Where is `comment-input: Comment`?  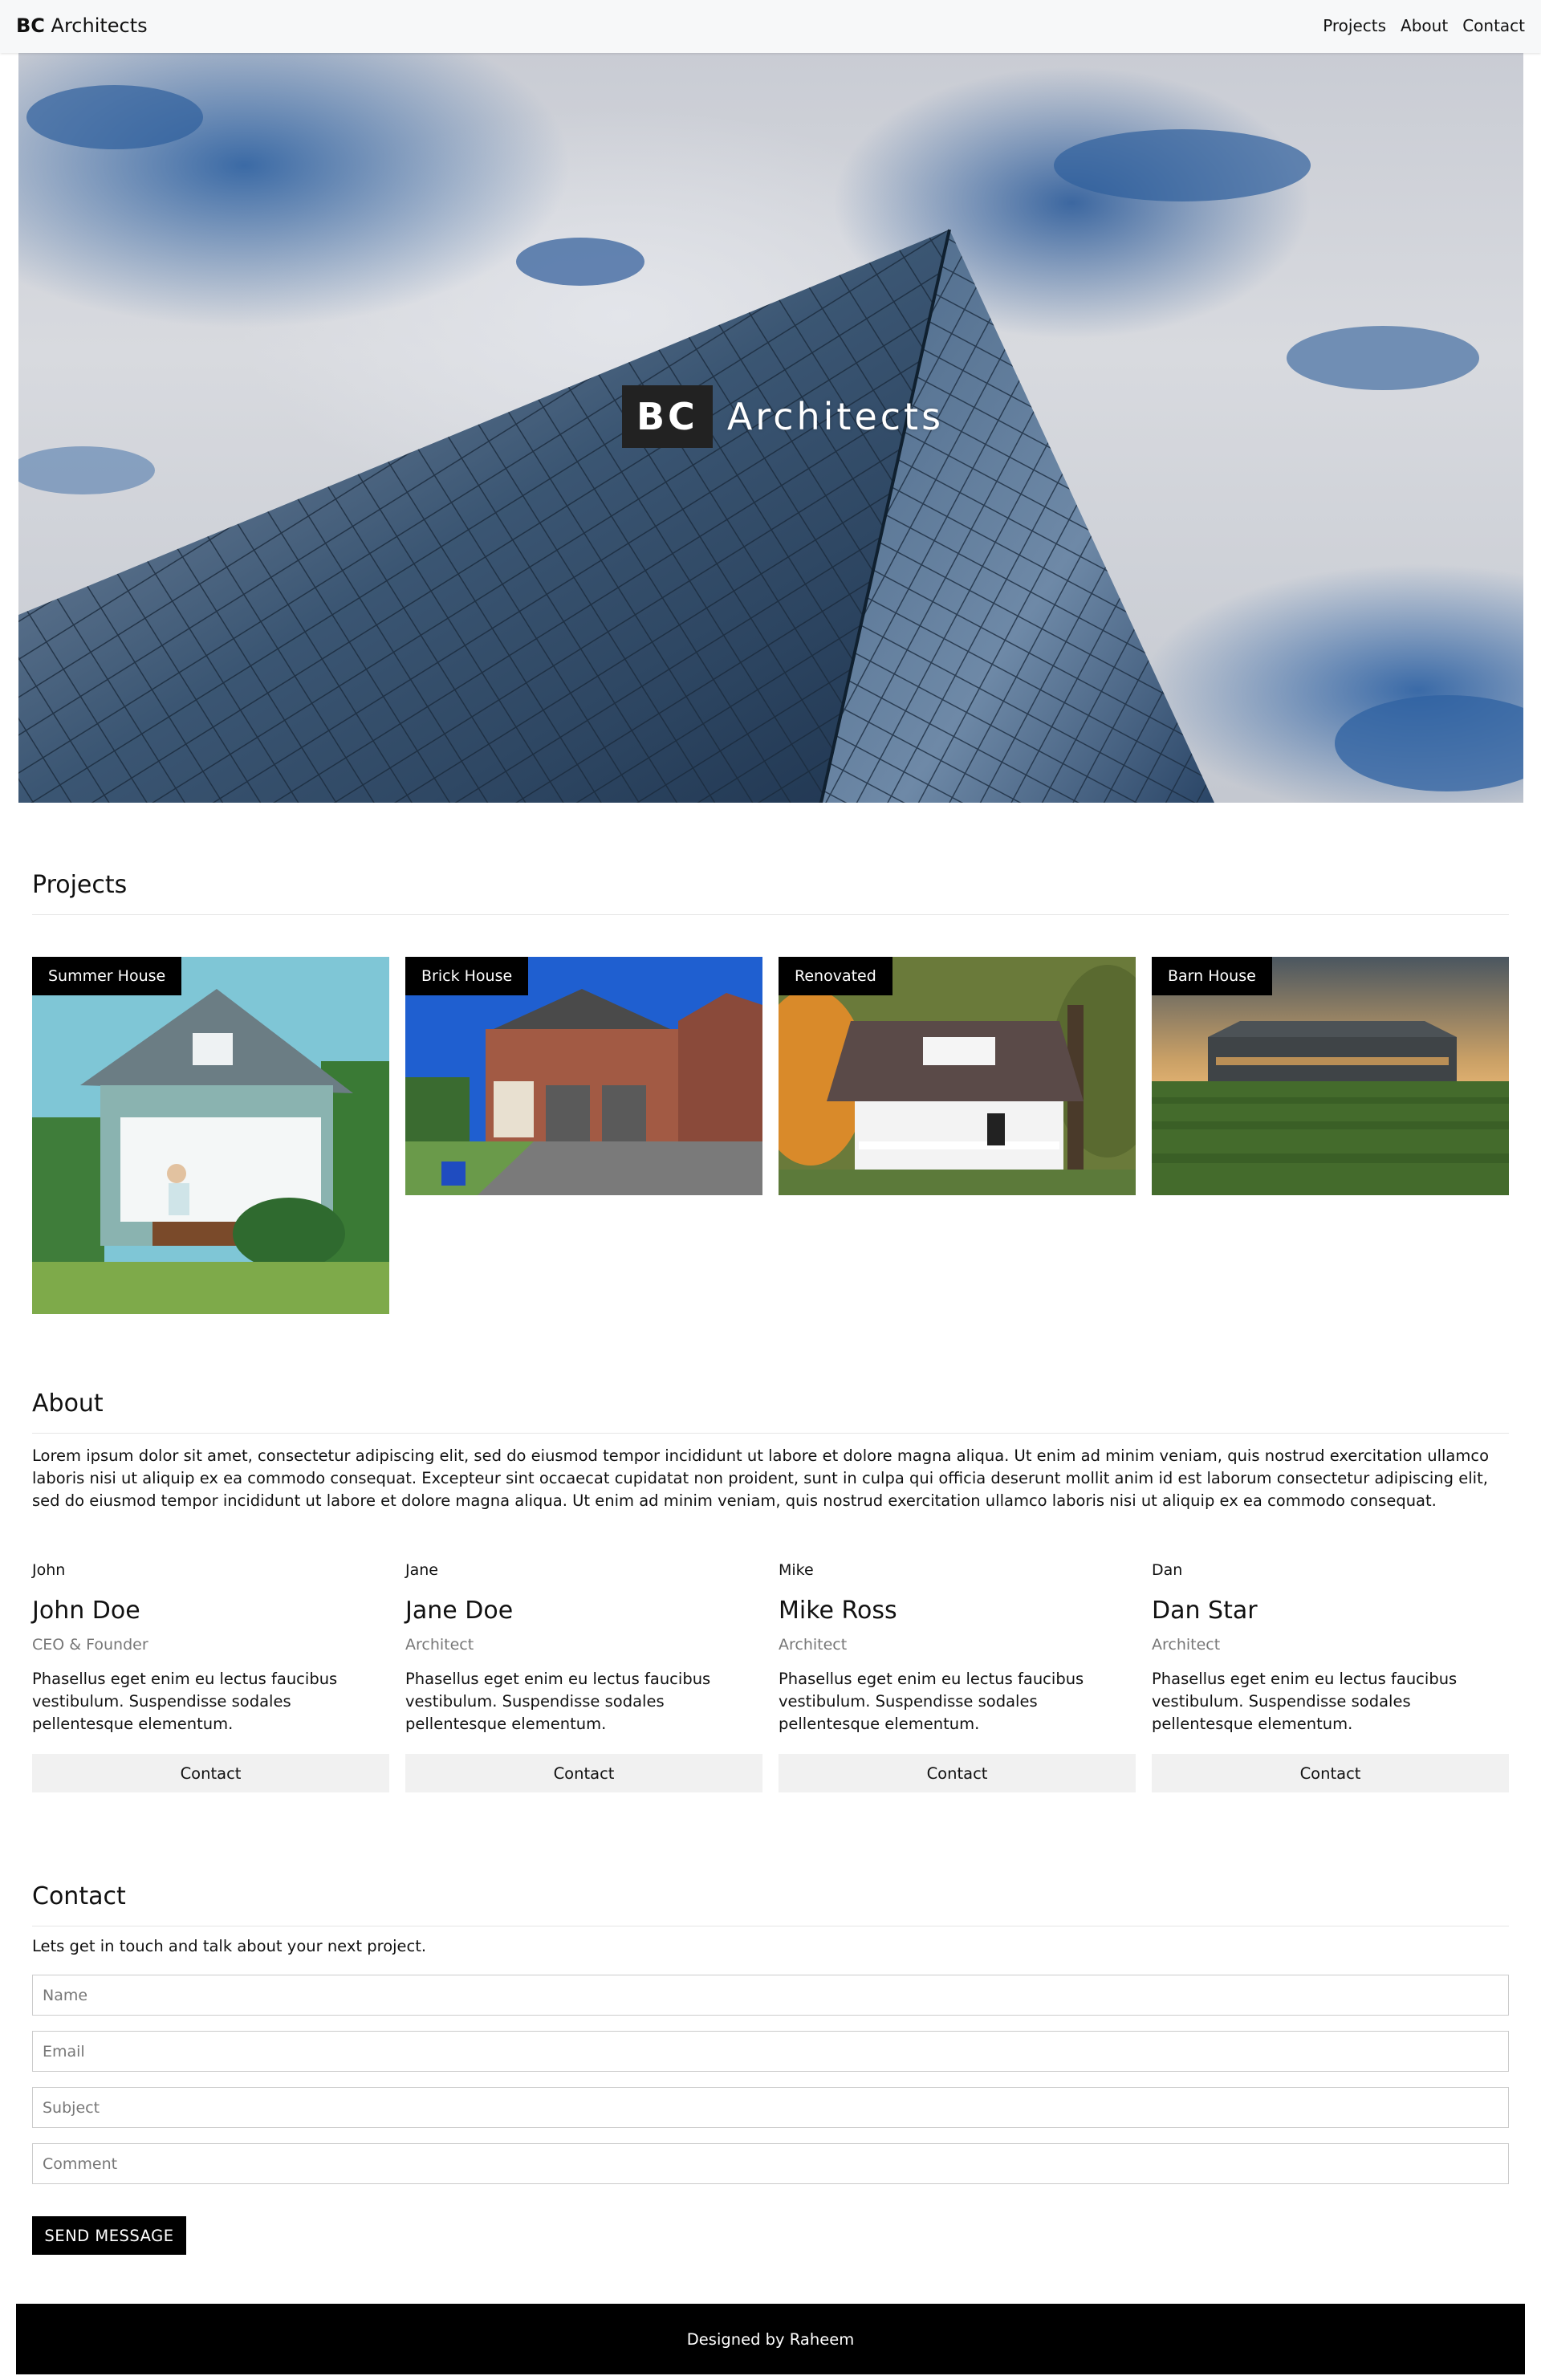
comment-input: Comment is located at coordinates (770, 2164).